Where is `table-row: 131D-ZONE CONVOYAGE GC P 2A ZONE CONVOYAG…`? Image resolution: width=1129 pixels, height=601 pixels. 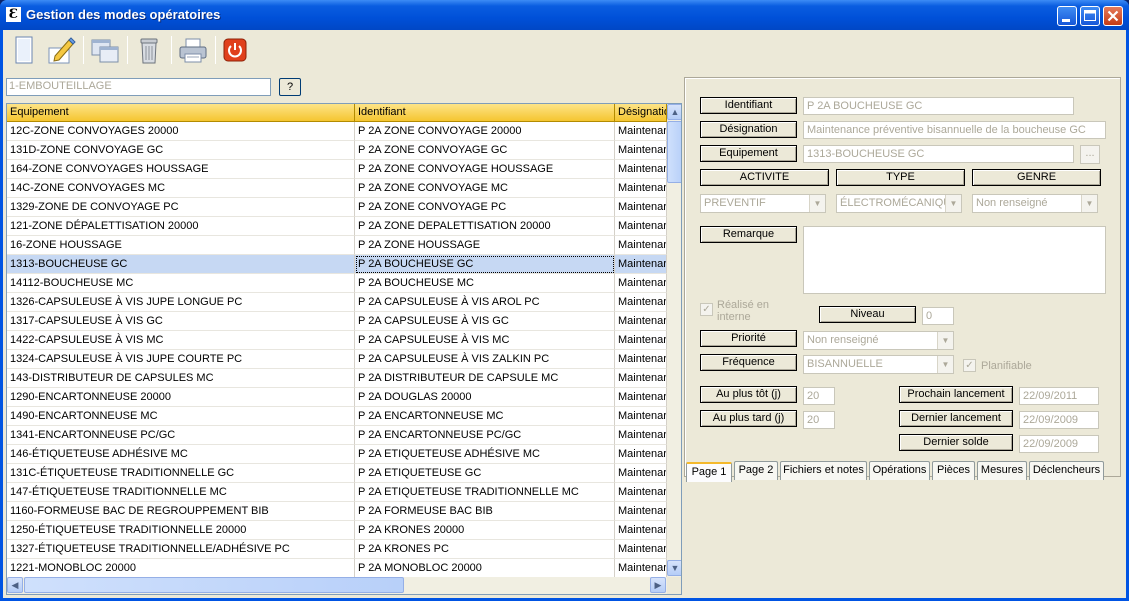 table-row: 131D-ZONE CONVOYAGE GC P 2A ZONE CONVOYAG… is located at coordinates (337, 150).